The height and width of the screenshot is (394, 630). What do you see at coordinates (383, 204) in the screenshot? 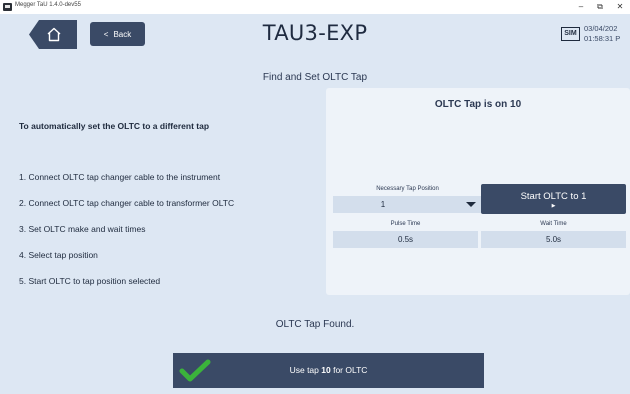
I see `necessary-tap-value: 1` at bounding box center [383, 204].